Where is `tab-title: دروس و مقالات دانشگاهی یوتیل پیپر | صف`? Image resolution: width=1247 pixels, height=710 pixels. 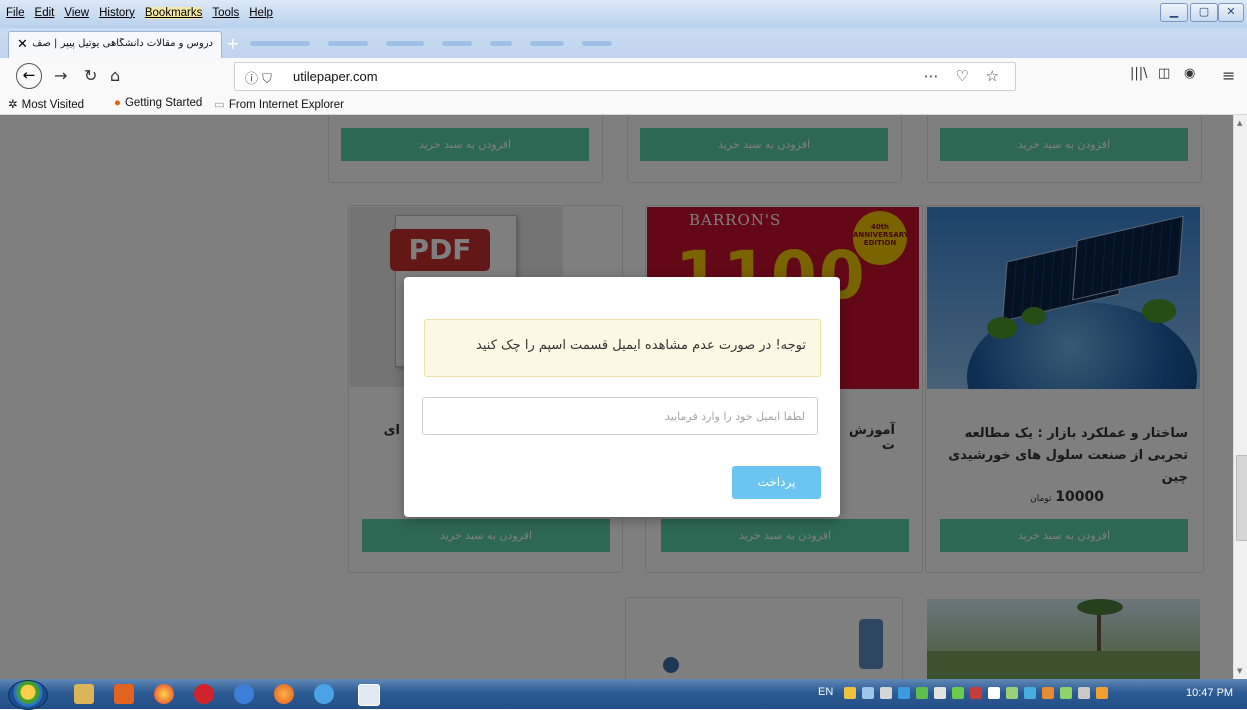
tab-title: دروس و مقالات دانشگاهی یوتیل پیپر | صف is located at coordinates (123, 43).